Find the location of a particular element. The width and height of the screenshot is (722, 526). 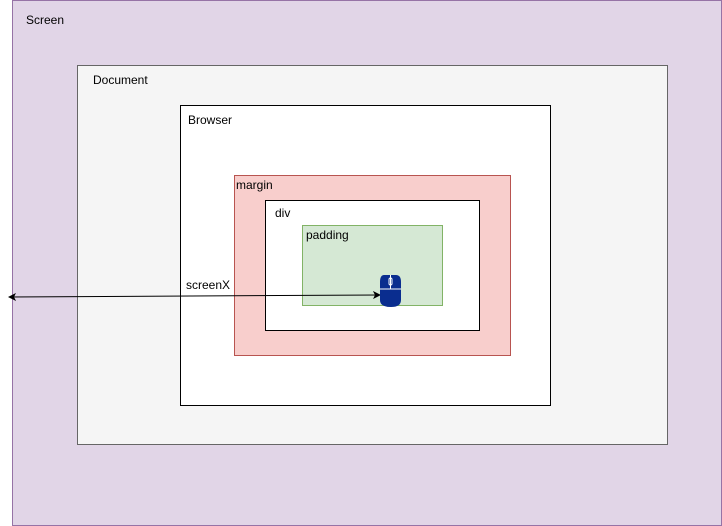

mouse-icon is located at coordinates (390, 291).